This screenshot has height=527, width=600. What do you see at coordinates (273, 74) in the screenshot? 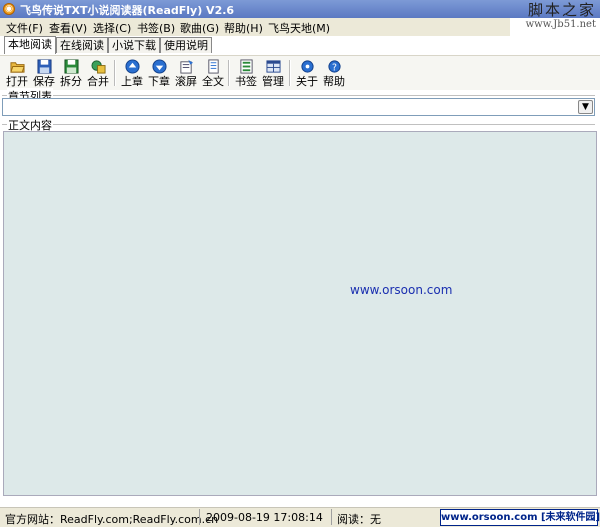
I see `manage-button: 管理` at bounding box center [273, 74].